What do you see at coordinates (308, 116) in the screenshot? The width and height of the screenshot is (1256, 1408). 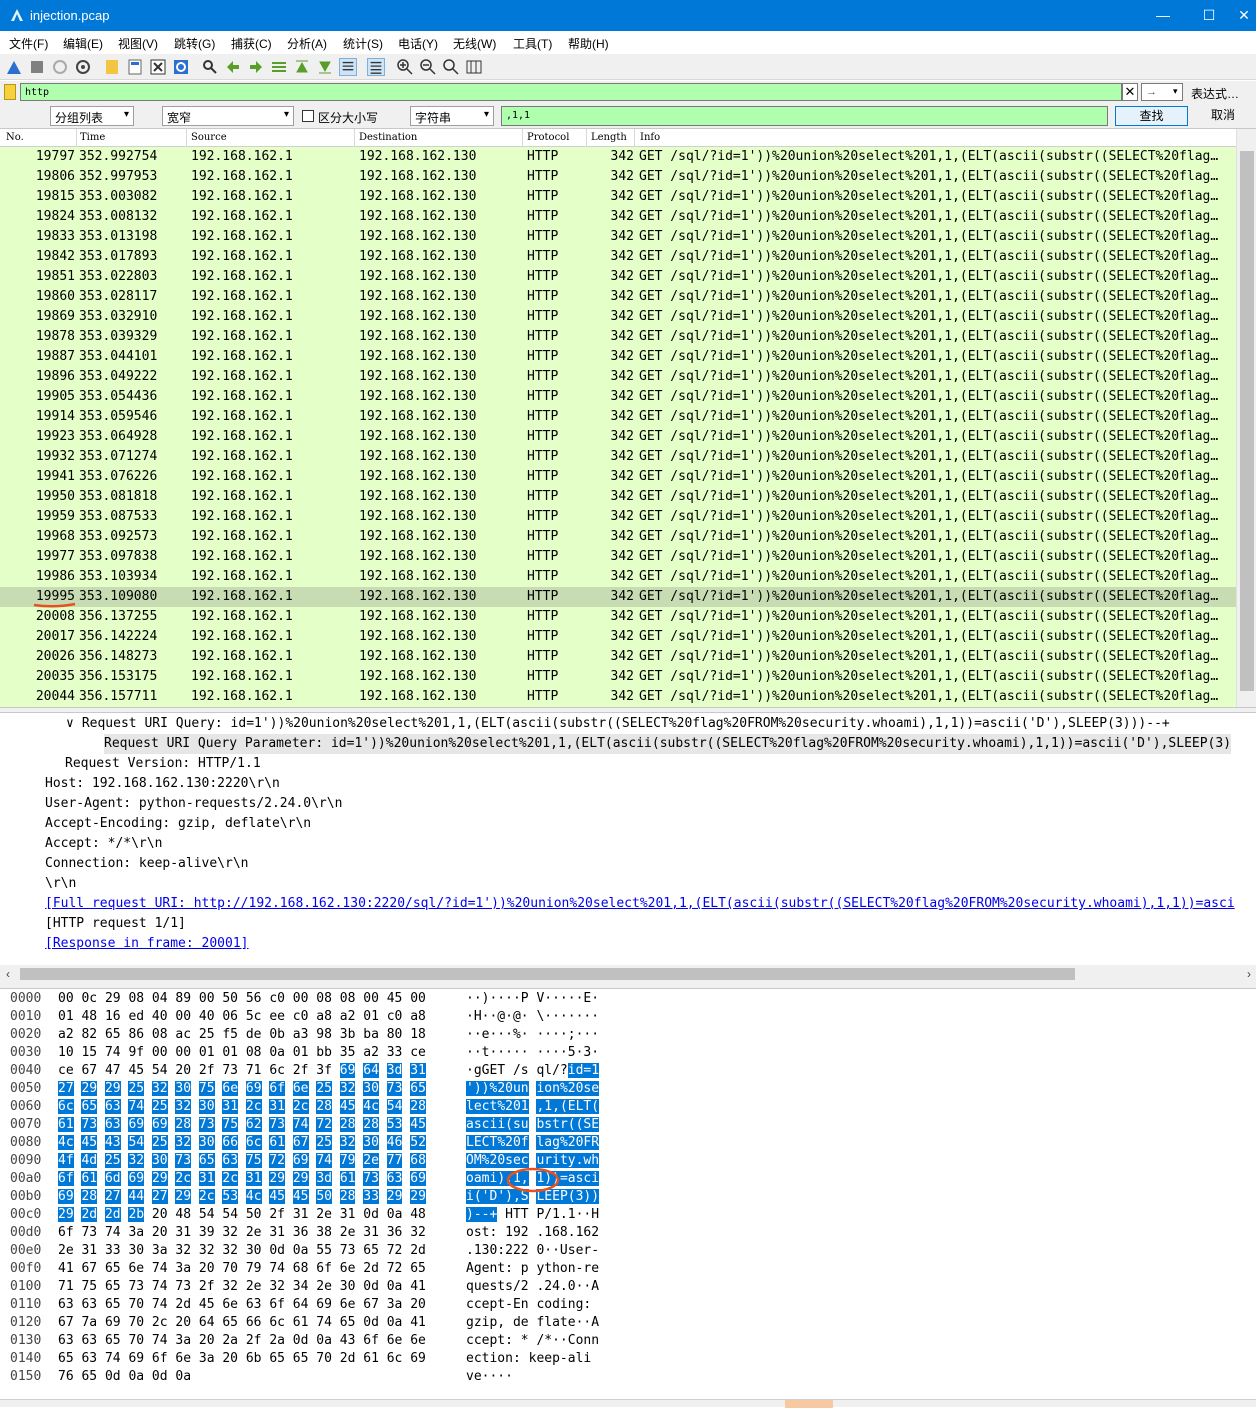 I see `case-sensitive-checkbox` at bounding box center [308, 116].